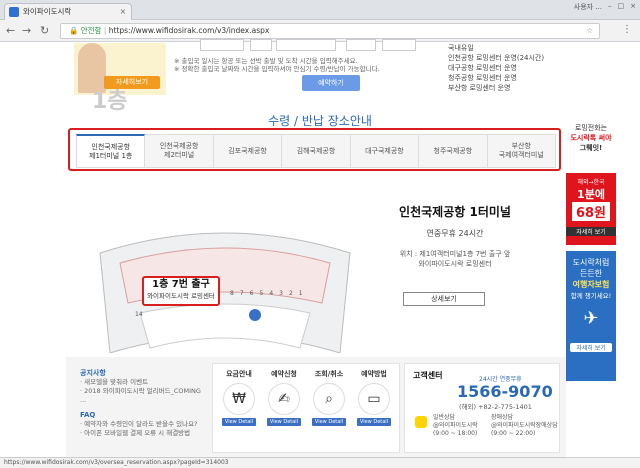 The width and height of the screenshot is (640, 468). I want to click on notice-heading: 공지사항, so click(142, 373).